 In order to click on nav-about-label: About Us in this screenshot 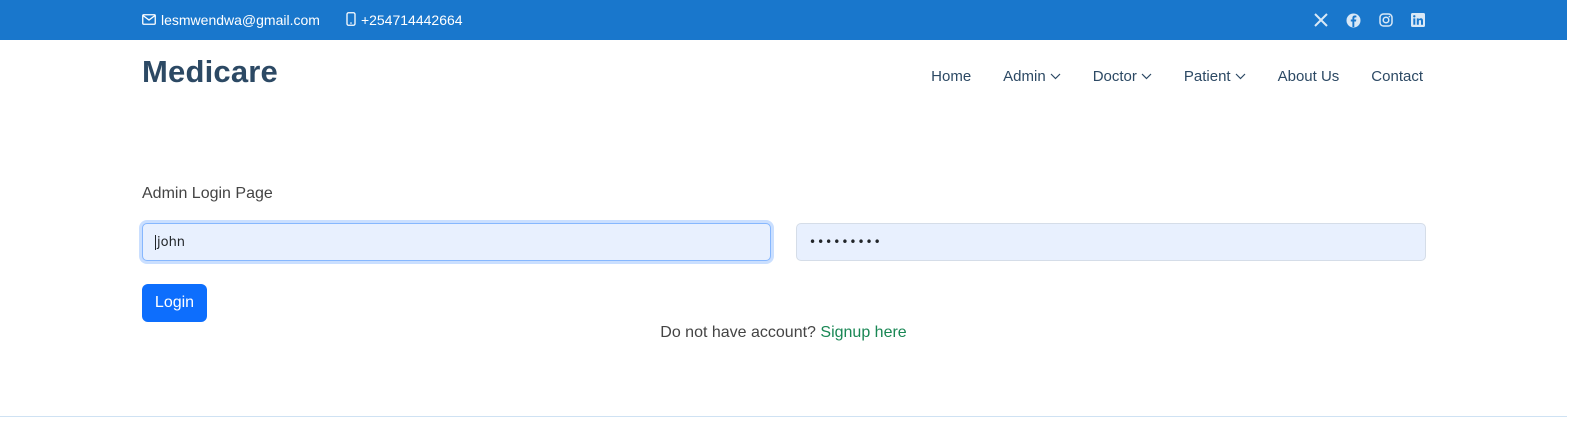, I will do `click(1308, 76)`.